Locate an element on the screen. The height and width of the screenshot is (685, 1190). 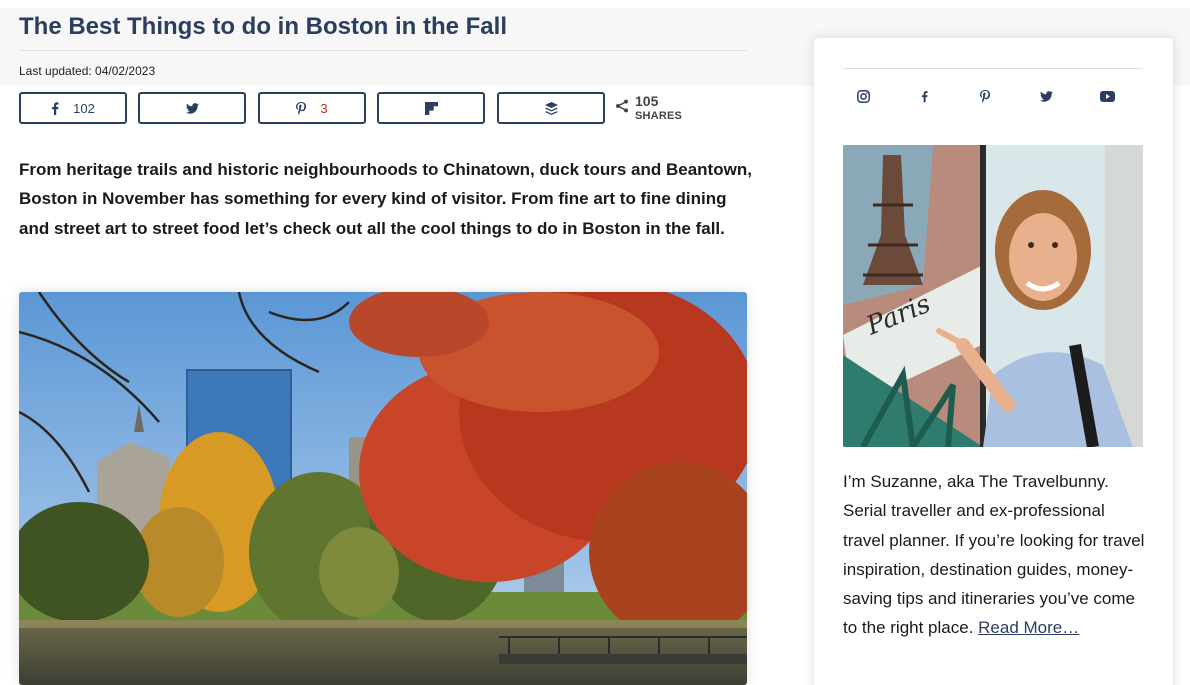
instagram-icon is located at coordinates (863, 96).